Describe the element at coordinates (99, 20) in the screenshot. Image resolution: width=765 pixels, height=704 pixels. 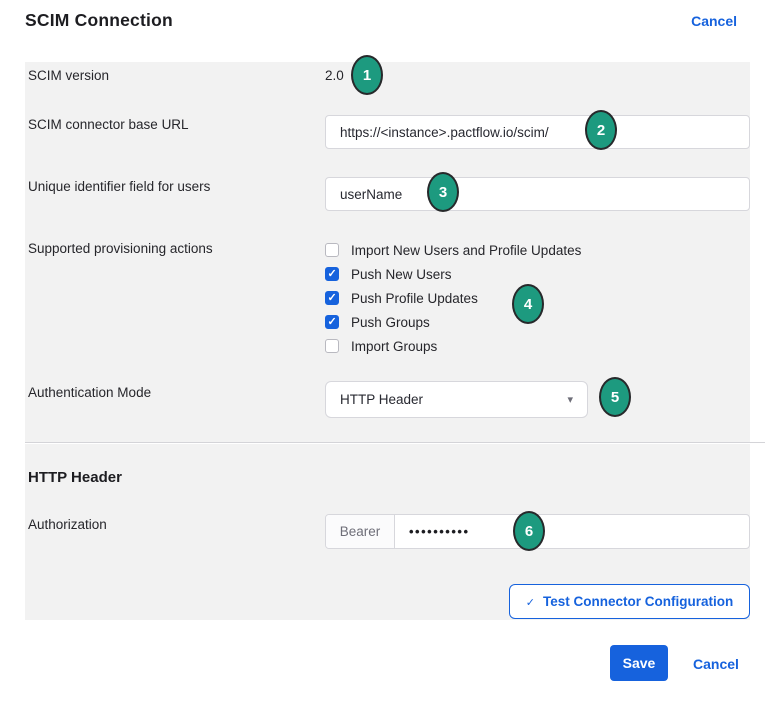
I see `page-title: SCIM Connection` at that location.